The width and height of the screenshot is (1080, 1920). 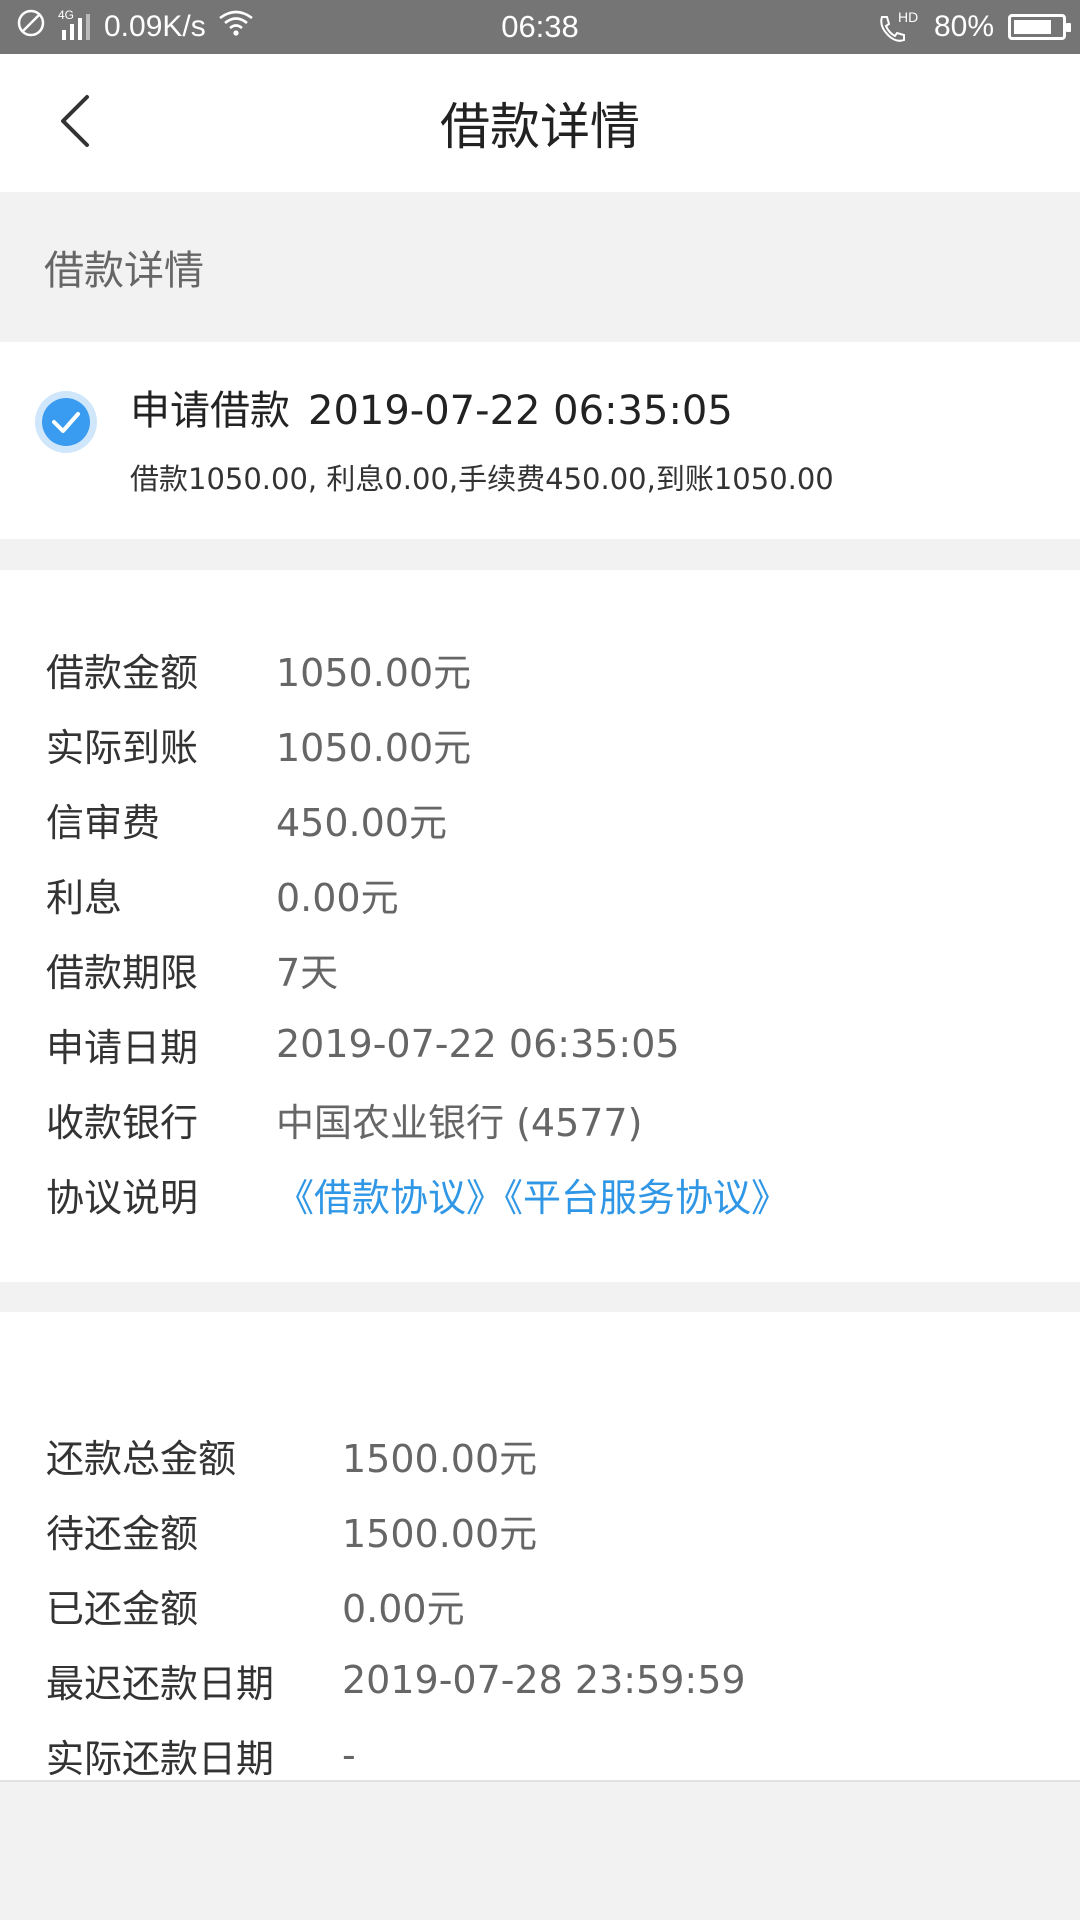 What do you see at coordinates (459, 1122) in the screenshot?
I see `detail-value: 中国农业银行 (4577)` at bounding box center [459, 1122].